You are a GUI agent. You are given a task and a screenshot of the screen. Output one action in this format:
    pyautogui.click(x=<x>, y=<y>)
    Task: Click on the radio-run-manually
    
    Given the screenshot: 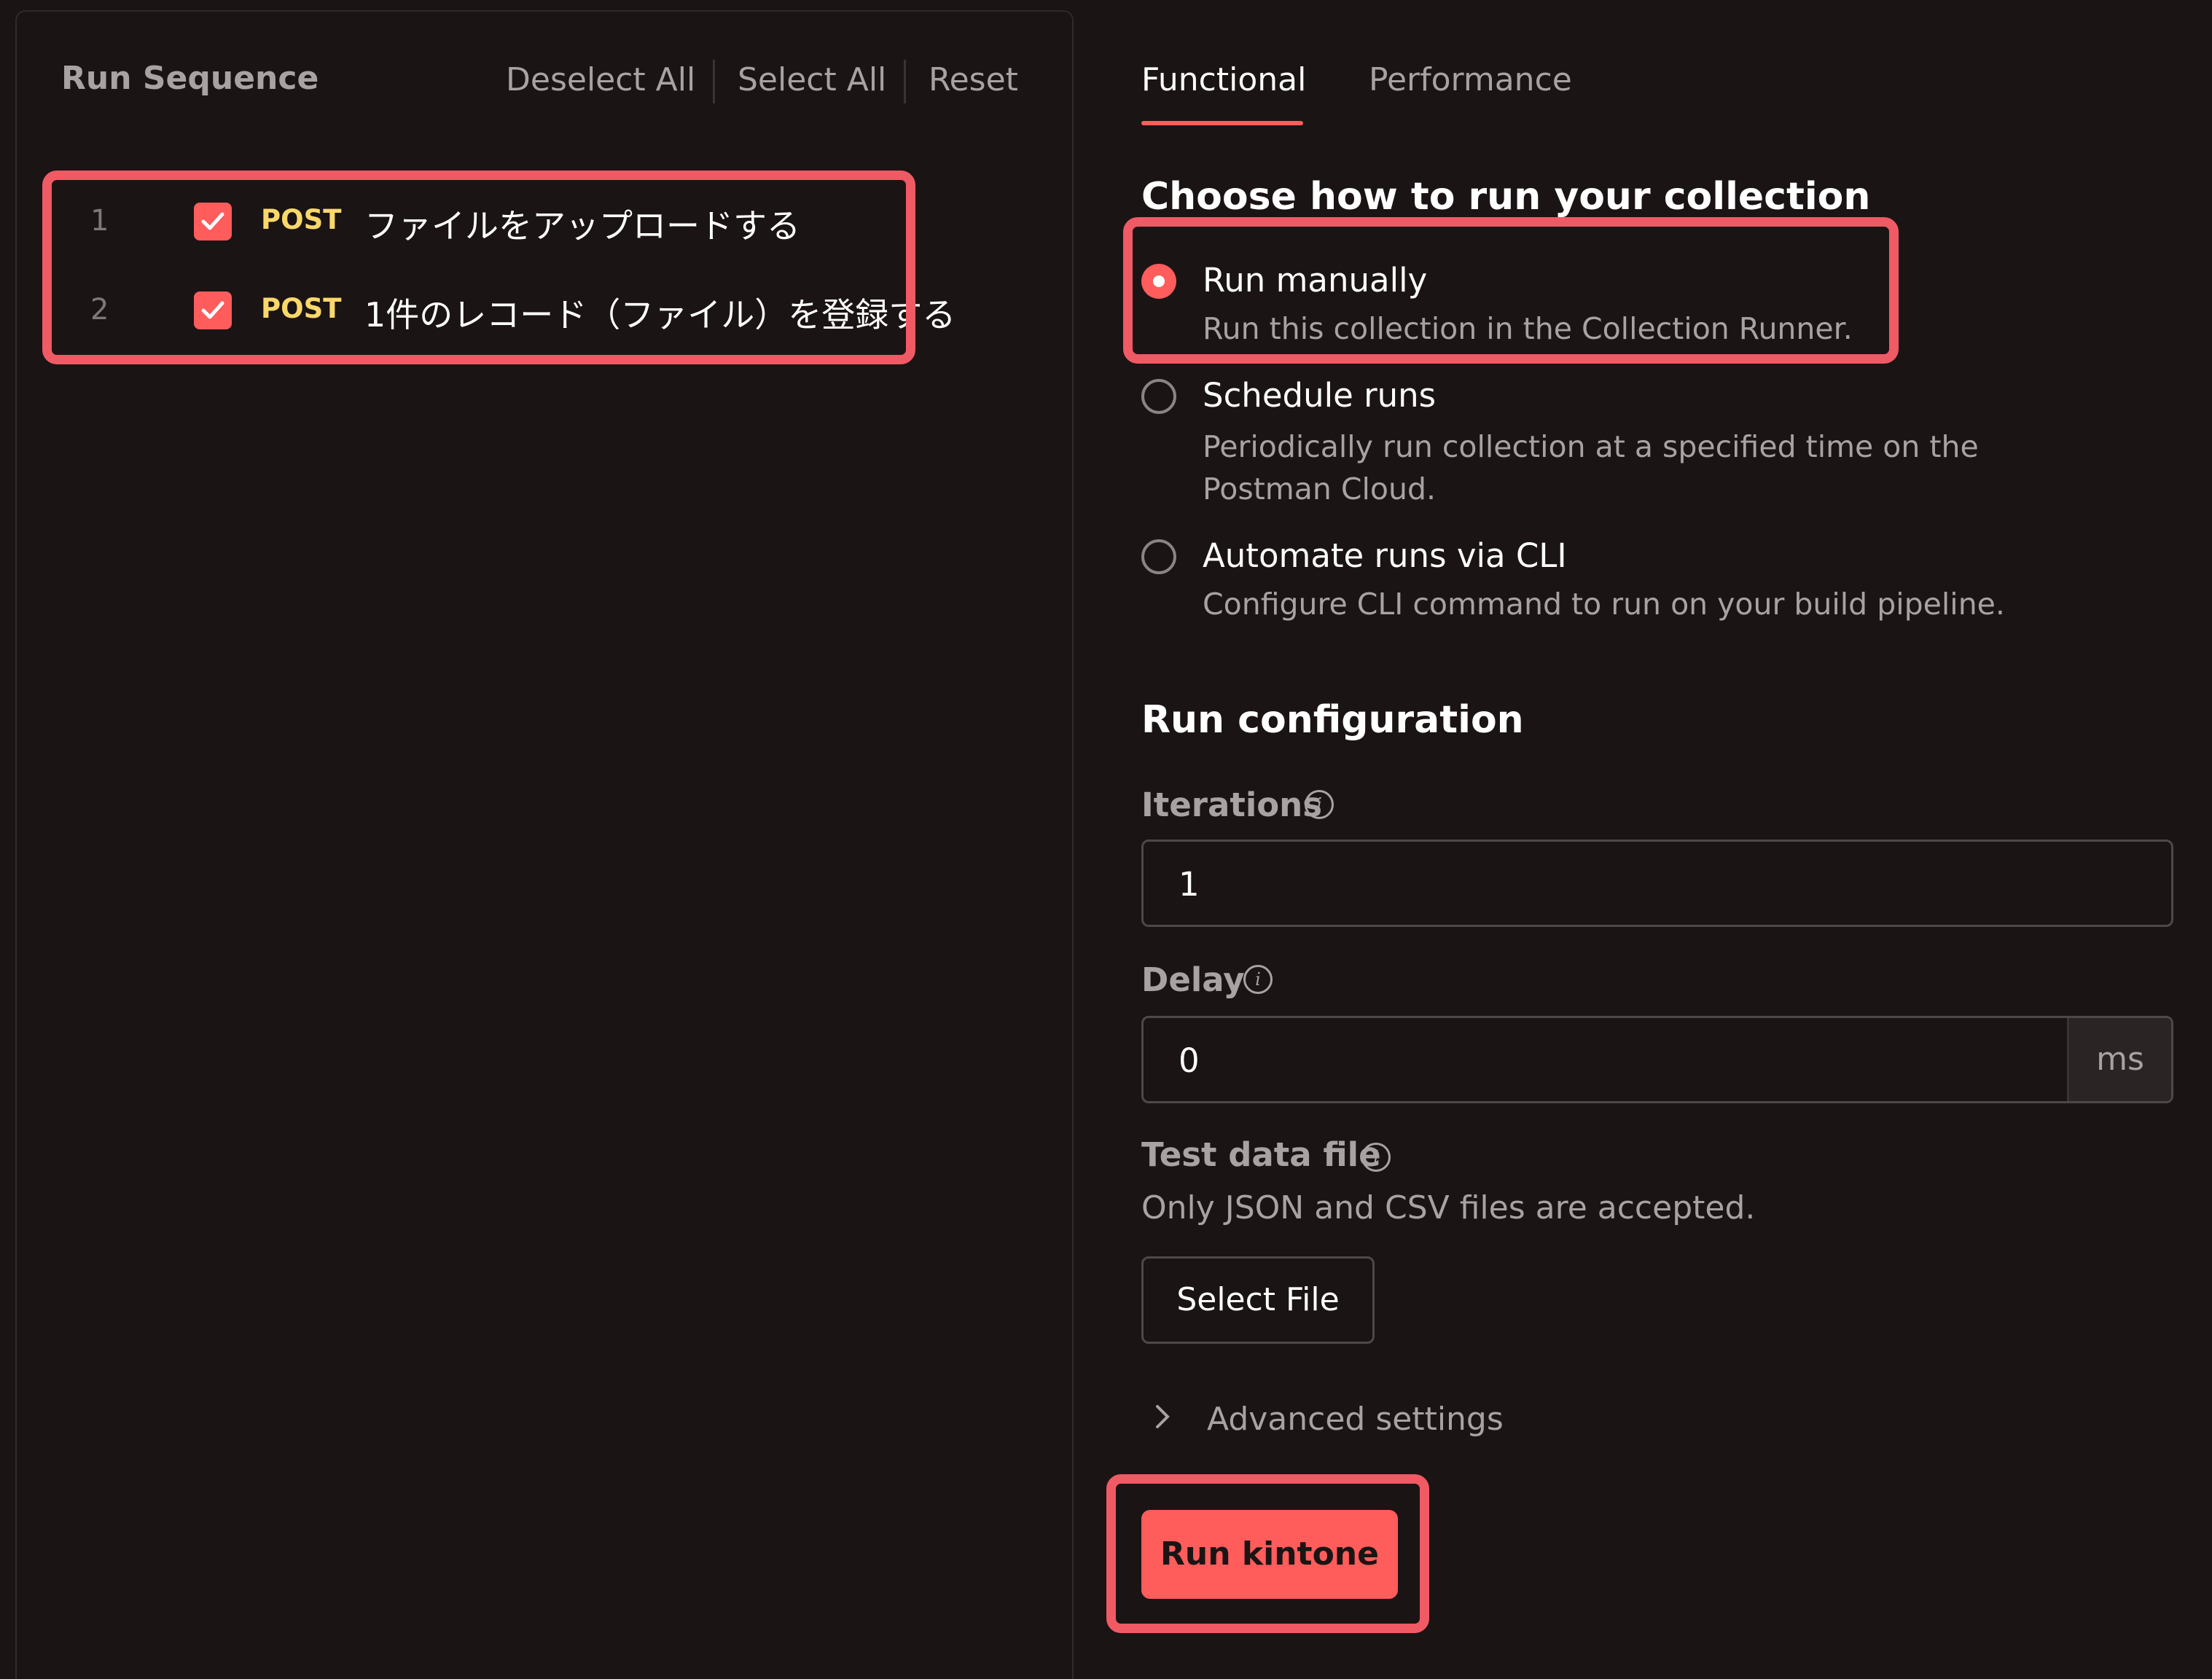 What is the action you would take?
    pyautogui.click(x=1158, y=281)
    